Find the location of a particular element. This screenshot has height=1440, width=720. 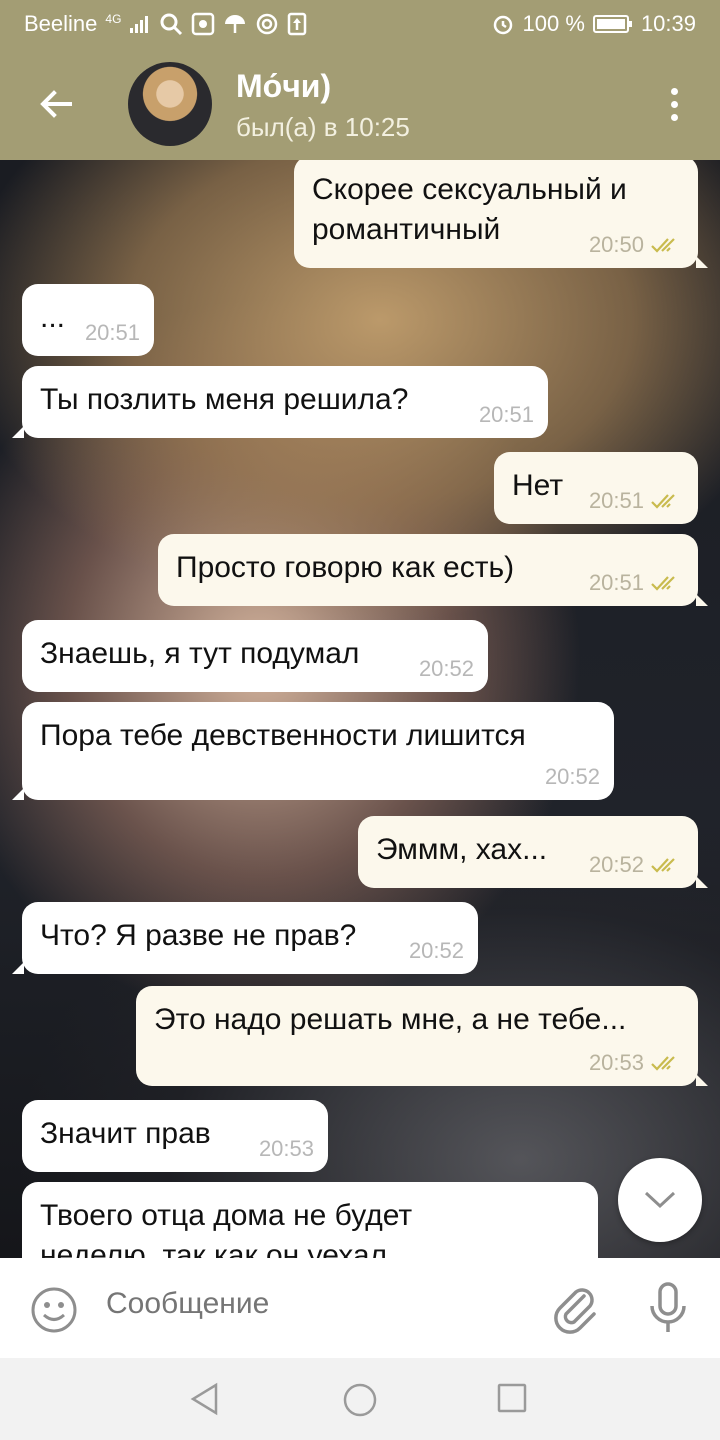

message-text: Пора тебе девственности лишится is located at coordinates (283, 735).